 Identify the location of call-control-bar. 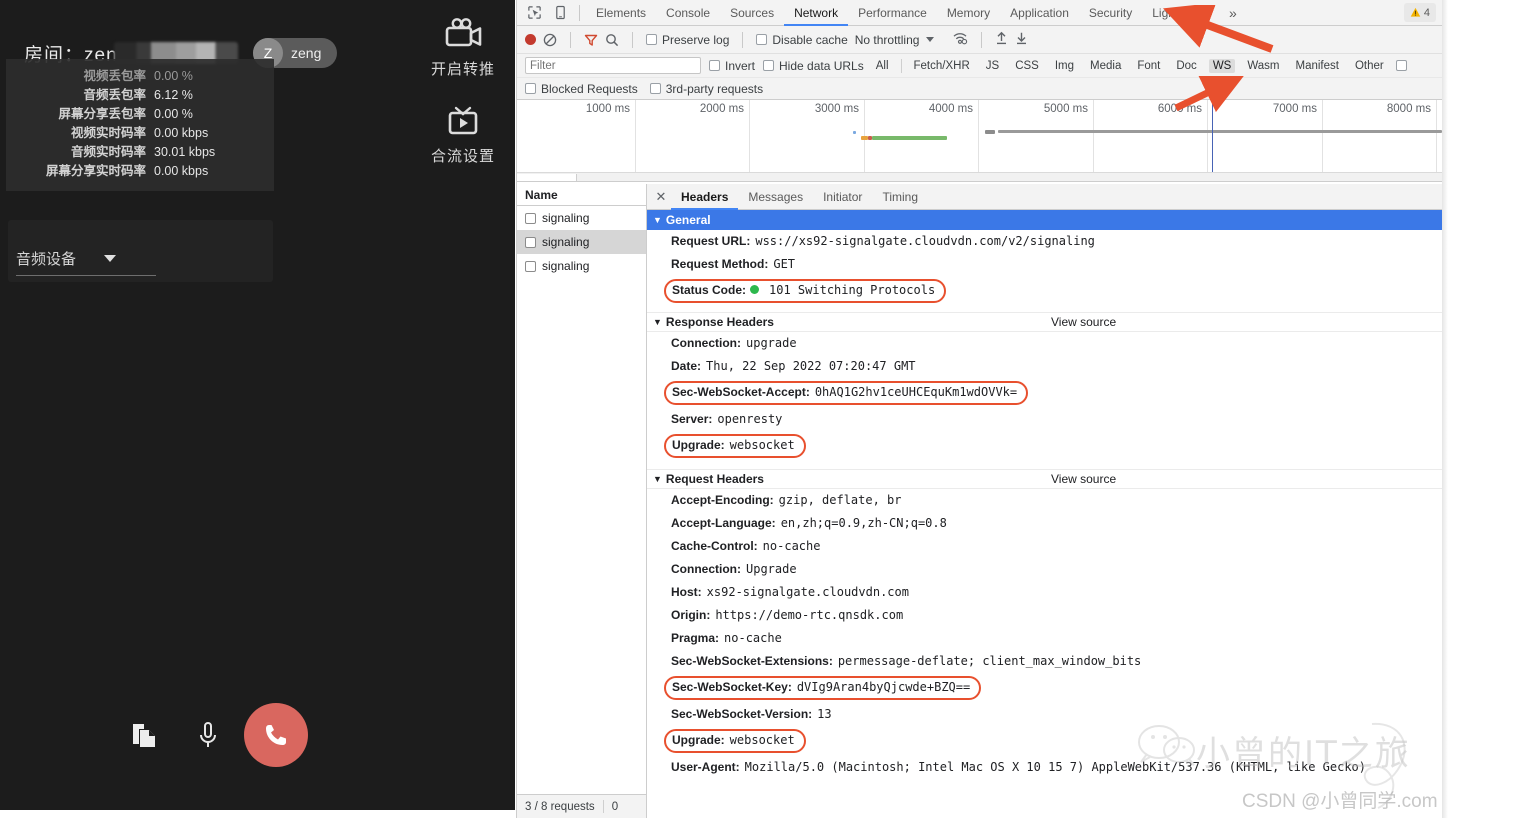
(257, 747).